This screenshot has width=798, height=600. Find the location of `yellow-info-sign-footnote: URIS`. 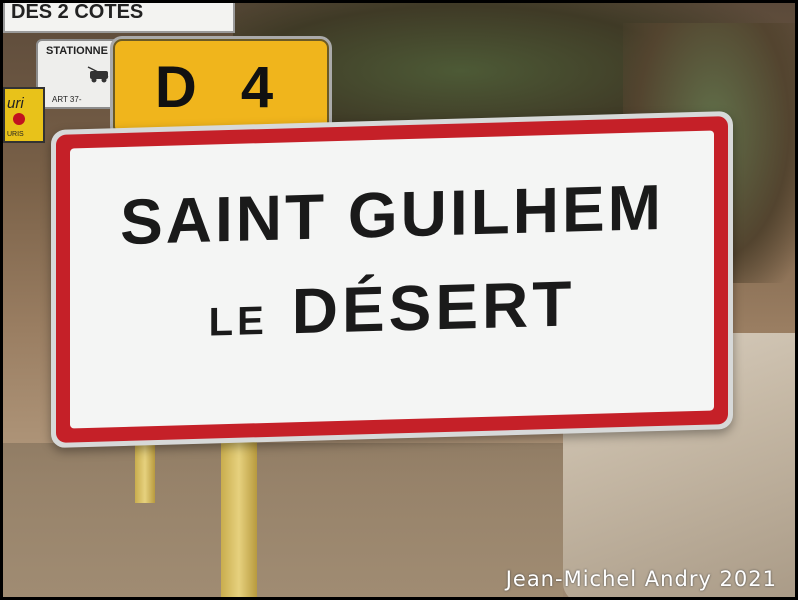

yellow-info-sign-footnote: URIS is located at coordinates (15, 134).